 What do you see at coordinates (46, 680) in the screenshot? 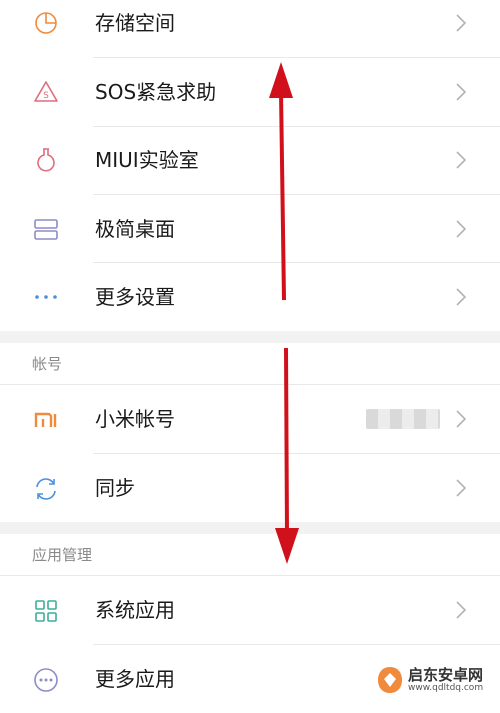
I see `more-apps-icon` at bounding box center [46, 680].